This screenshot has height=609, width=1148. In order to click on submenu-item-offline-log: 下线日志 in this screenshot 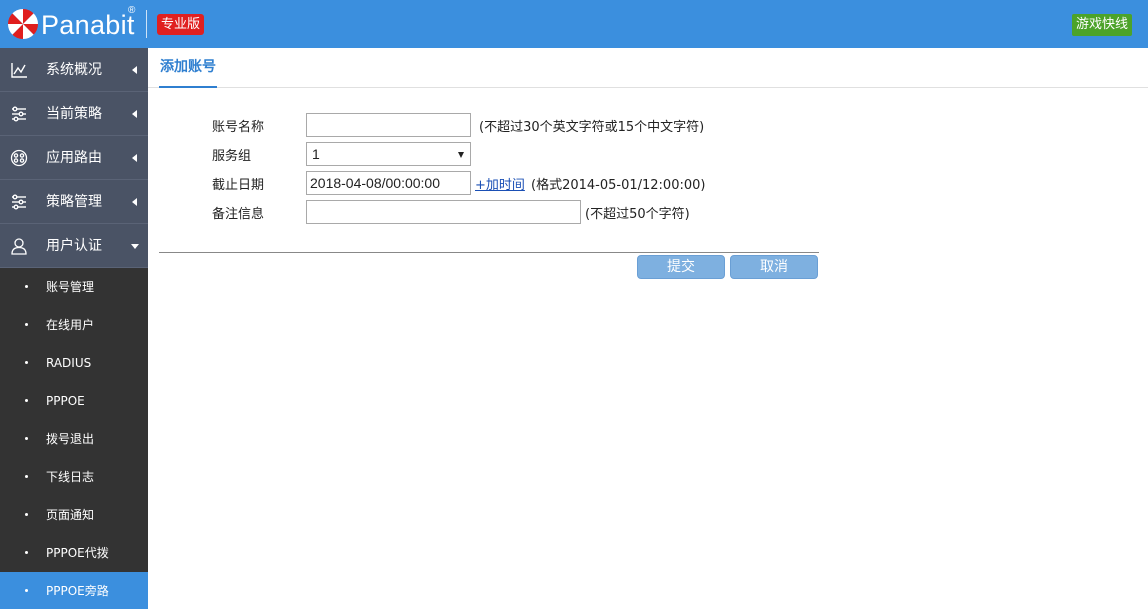, I will do `click(74, 477)`.